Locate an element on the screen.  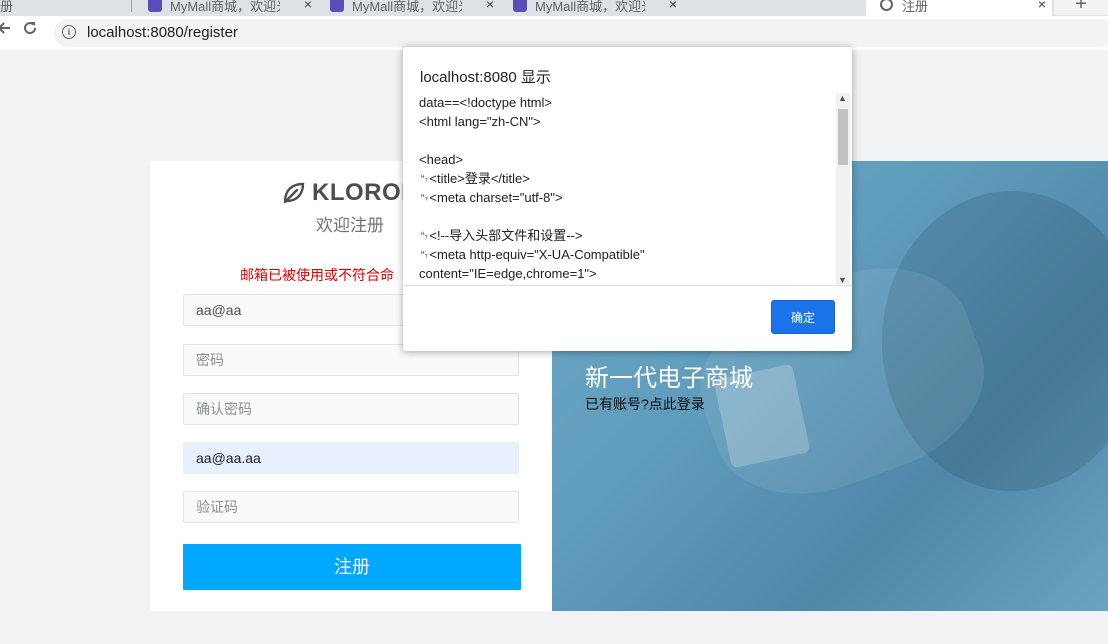
new-tab-button: + is located at coordinates (1081, 7).